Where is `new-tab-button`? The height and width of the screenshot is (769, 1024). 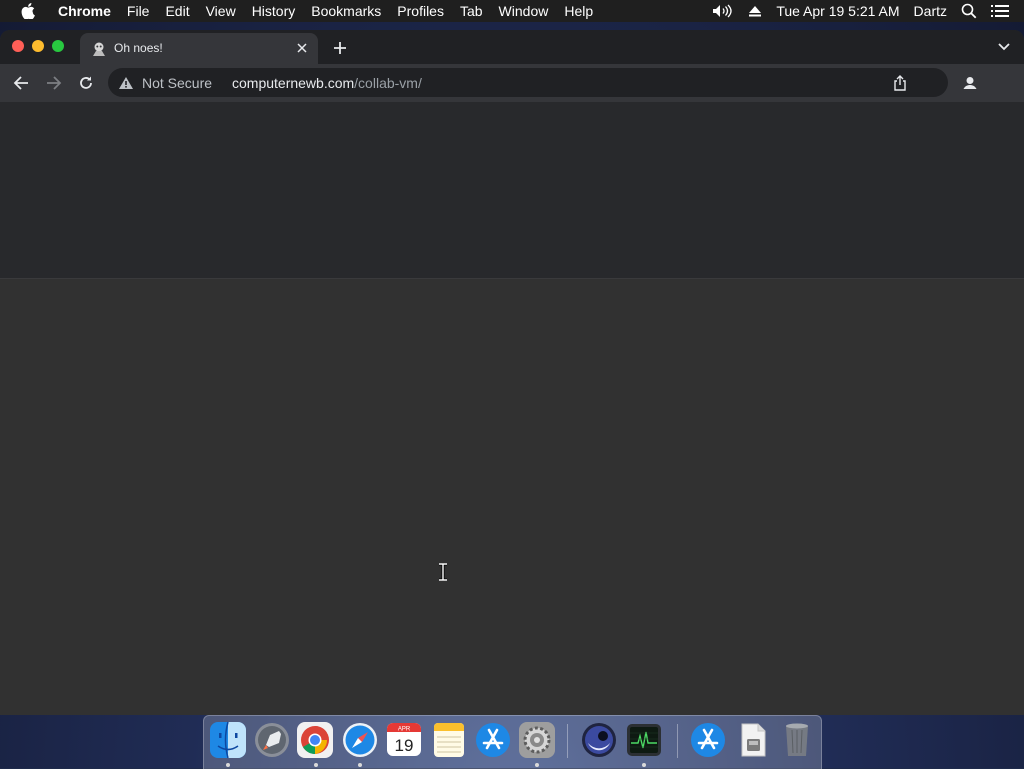
new-tab-button is located at coordinates (340, 48).